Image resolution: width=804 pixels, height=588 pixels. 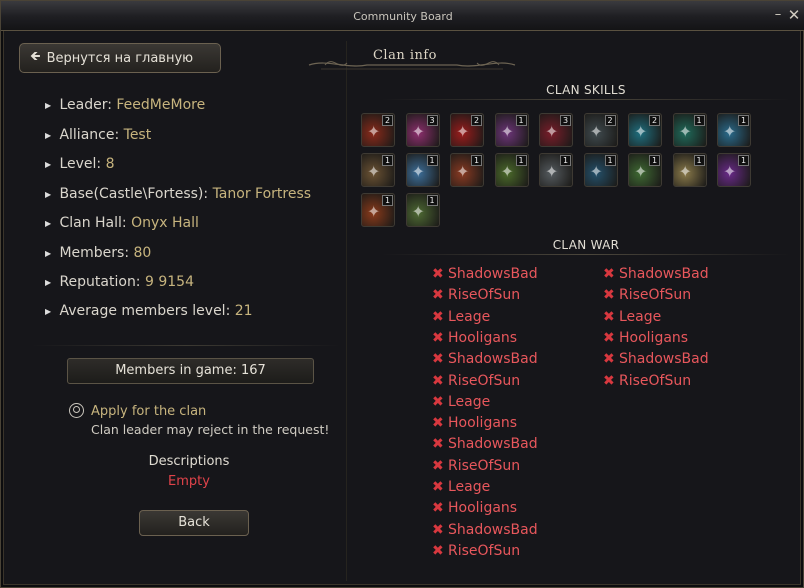 What do you see at coordinates (190, 371) in the screenshot?
I see `members-in-game-button: Members in game: 167` at bounding box center [190, 371].